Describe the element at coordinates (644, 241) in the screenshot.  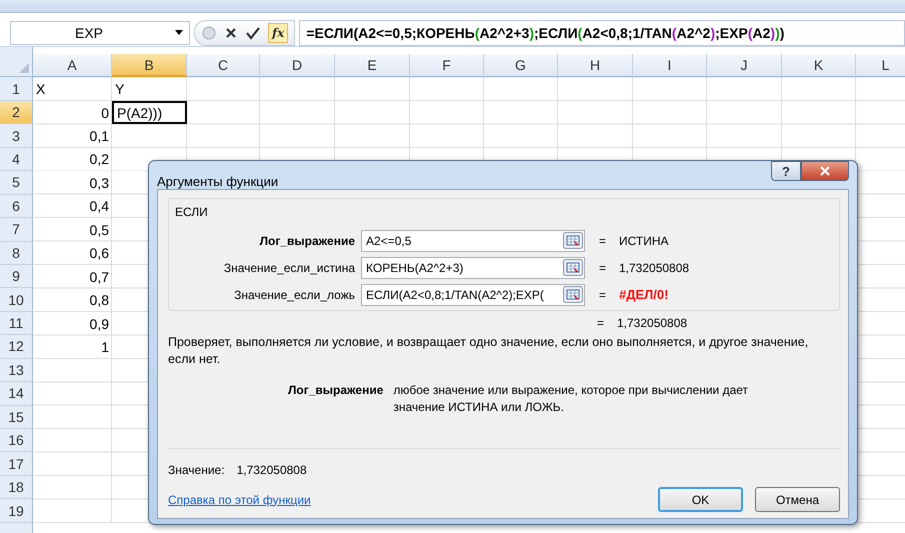
I see `argument-result: ИСТИНА` at that location.